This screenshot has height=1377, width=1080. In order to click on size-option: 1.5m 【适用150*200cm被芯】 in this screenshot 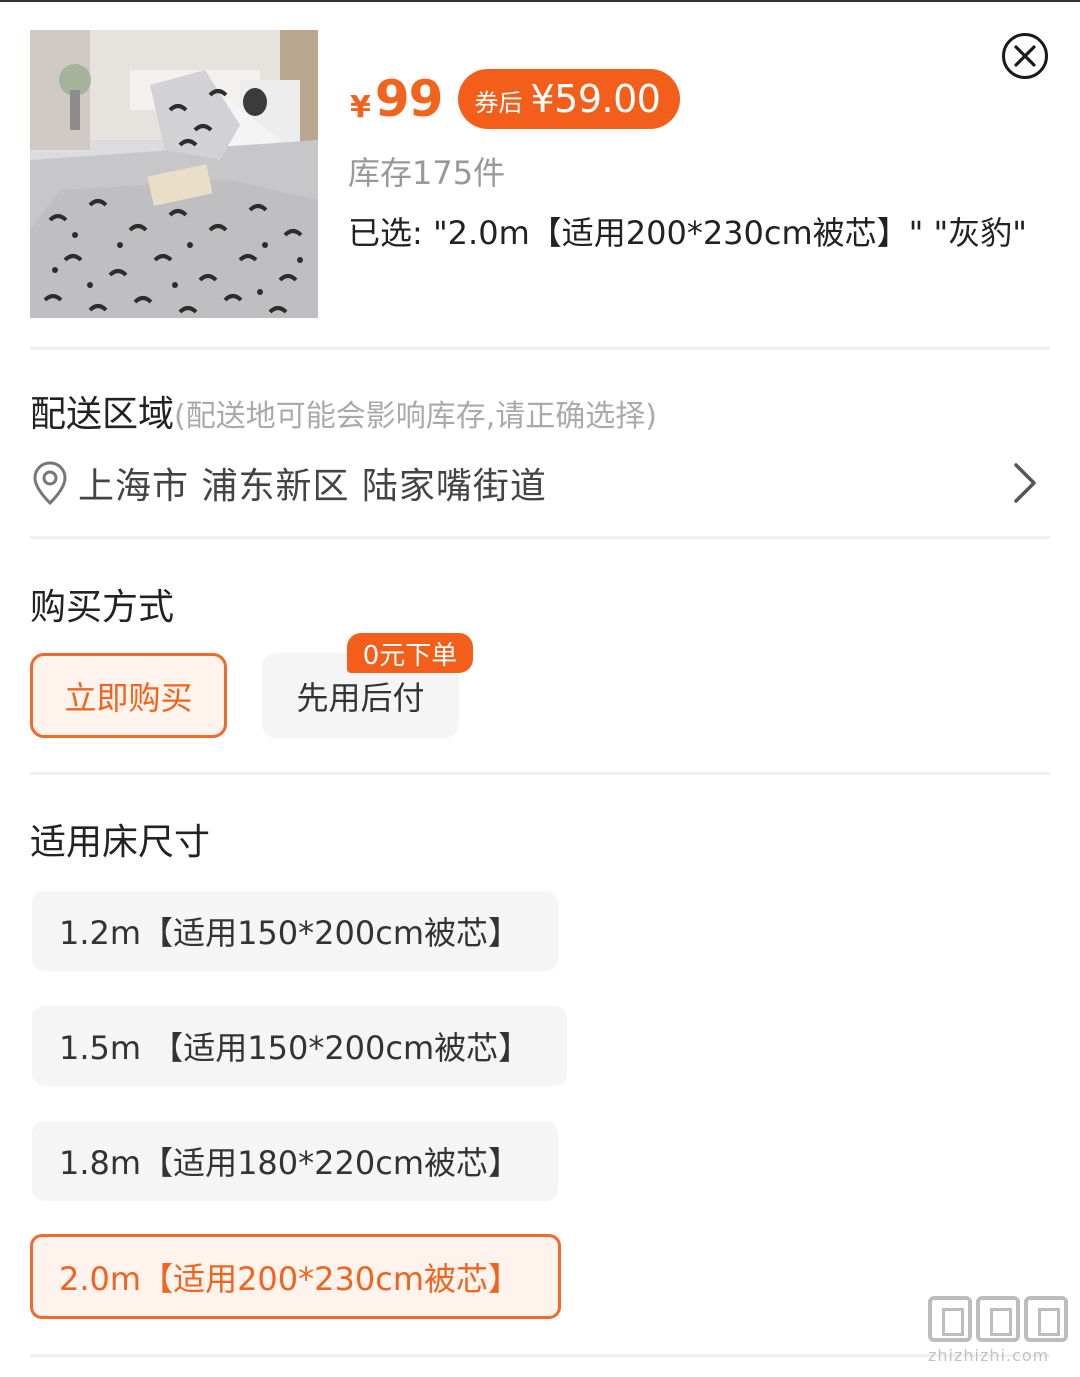, I will do `click(299, 1046)`.